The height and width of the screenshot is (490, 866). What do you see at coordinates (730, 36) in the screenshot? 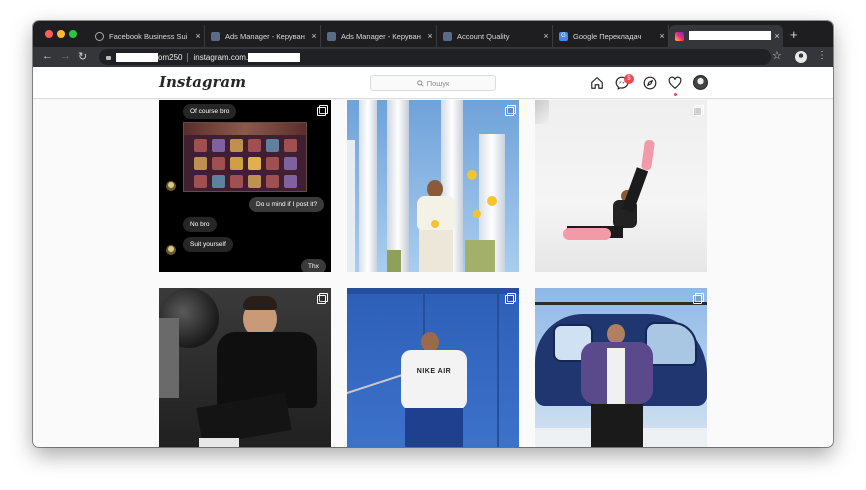
I see `tab-title-redacted` at bounding box center [730, 36].